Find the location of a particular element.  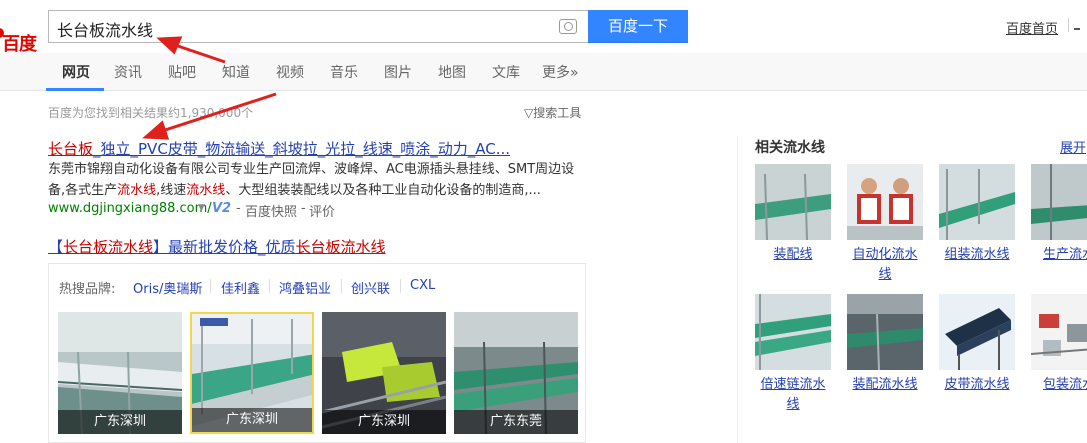

related-link: 组装流水线 is located at coordinates (977, 255).